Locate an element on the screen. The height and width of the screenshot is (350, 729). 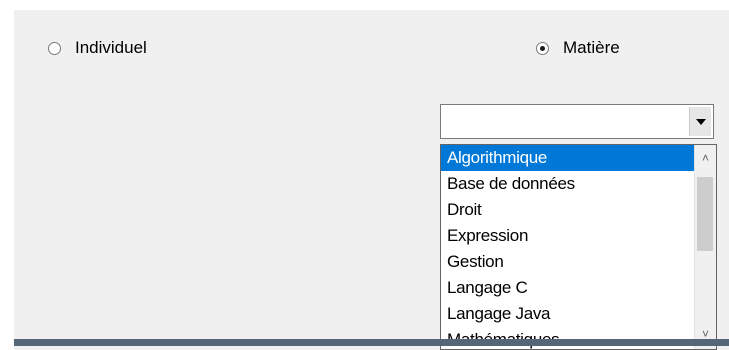
list-item: Langage Java is located at coordinates (568, 314).